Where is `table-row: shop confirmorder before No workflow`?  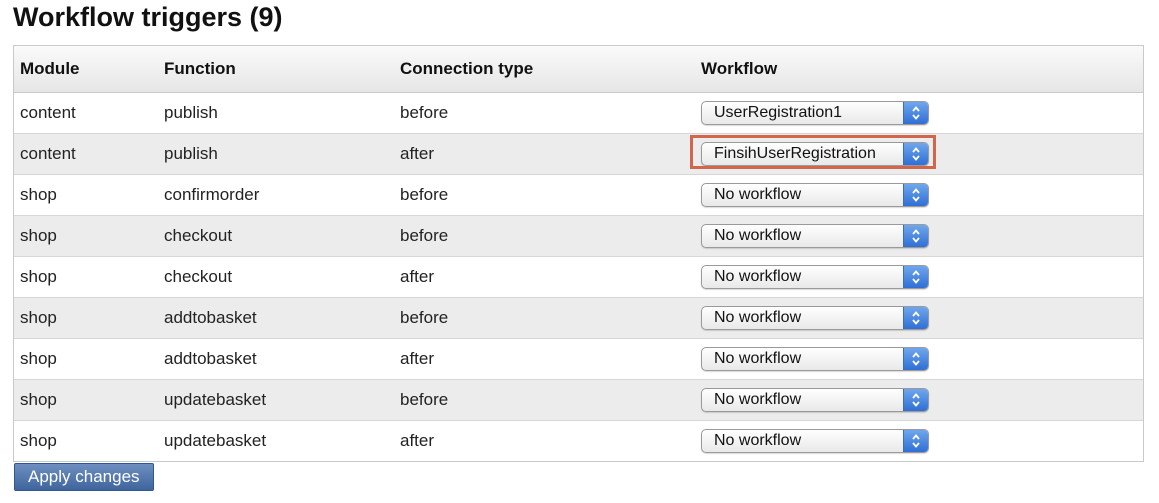 table-row: shop confirmorder before No workflow is located at coordinates (578, 195).